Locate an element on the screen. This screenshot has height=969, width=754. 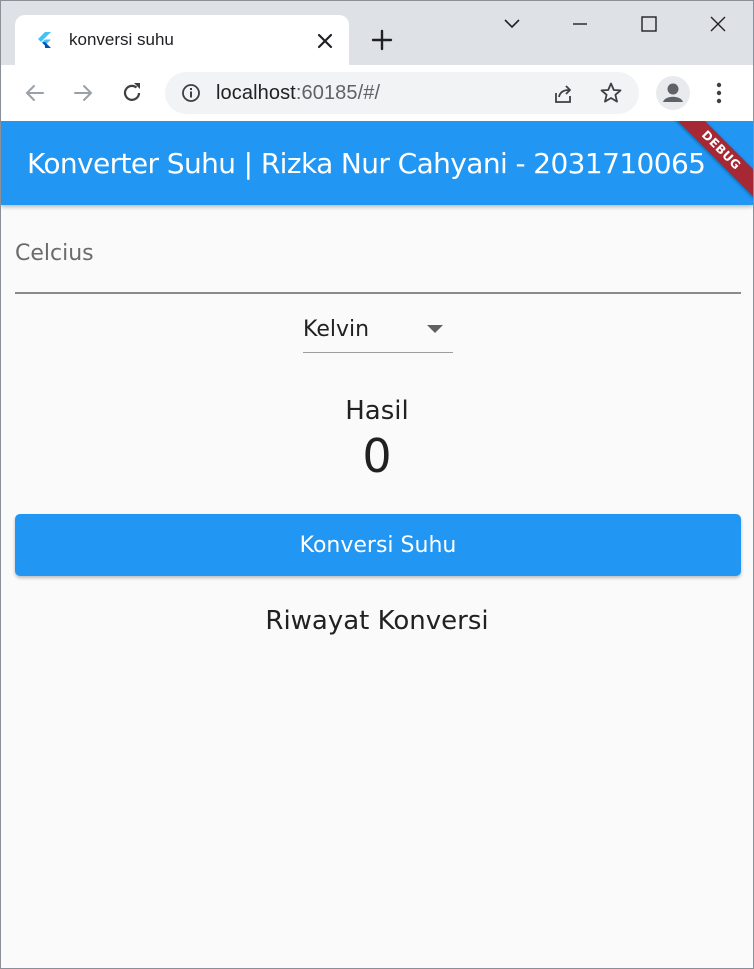
celcius-input: Celcius is located at coordinates (378, 257).